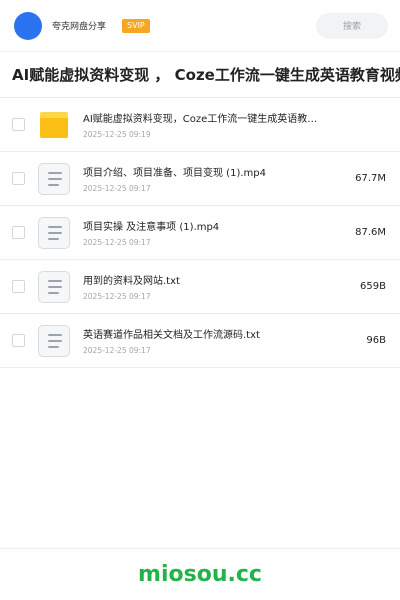 The image size is (400, 600). Describe the element at coordinates (373, 286) in the screenshot. I see `file-size: 659B` at that location.